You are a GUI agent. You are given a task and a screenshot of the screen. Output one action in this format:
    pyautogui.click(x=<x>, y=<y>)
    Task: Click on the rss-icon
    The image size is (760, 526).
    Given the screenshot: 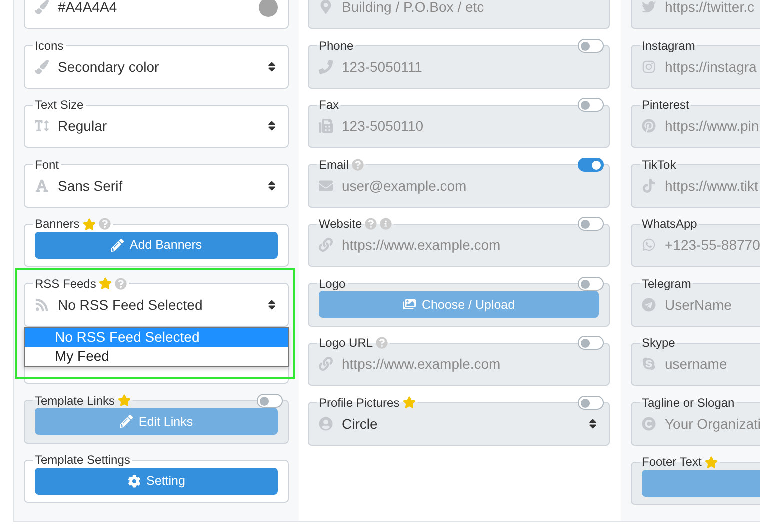 What is the action you would take?
    pyautogui.click(x=42, y=305)
    